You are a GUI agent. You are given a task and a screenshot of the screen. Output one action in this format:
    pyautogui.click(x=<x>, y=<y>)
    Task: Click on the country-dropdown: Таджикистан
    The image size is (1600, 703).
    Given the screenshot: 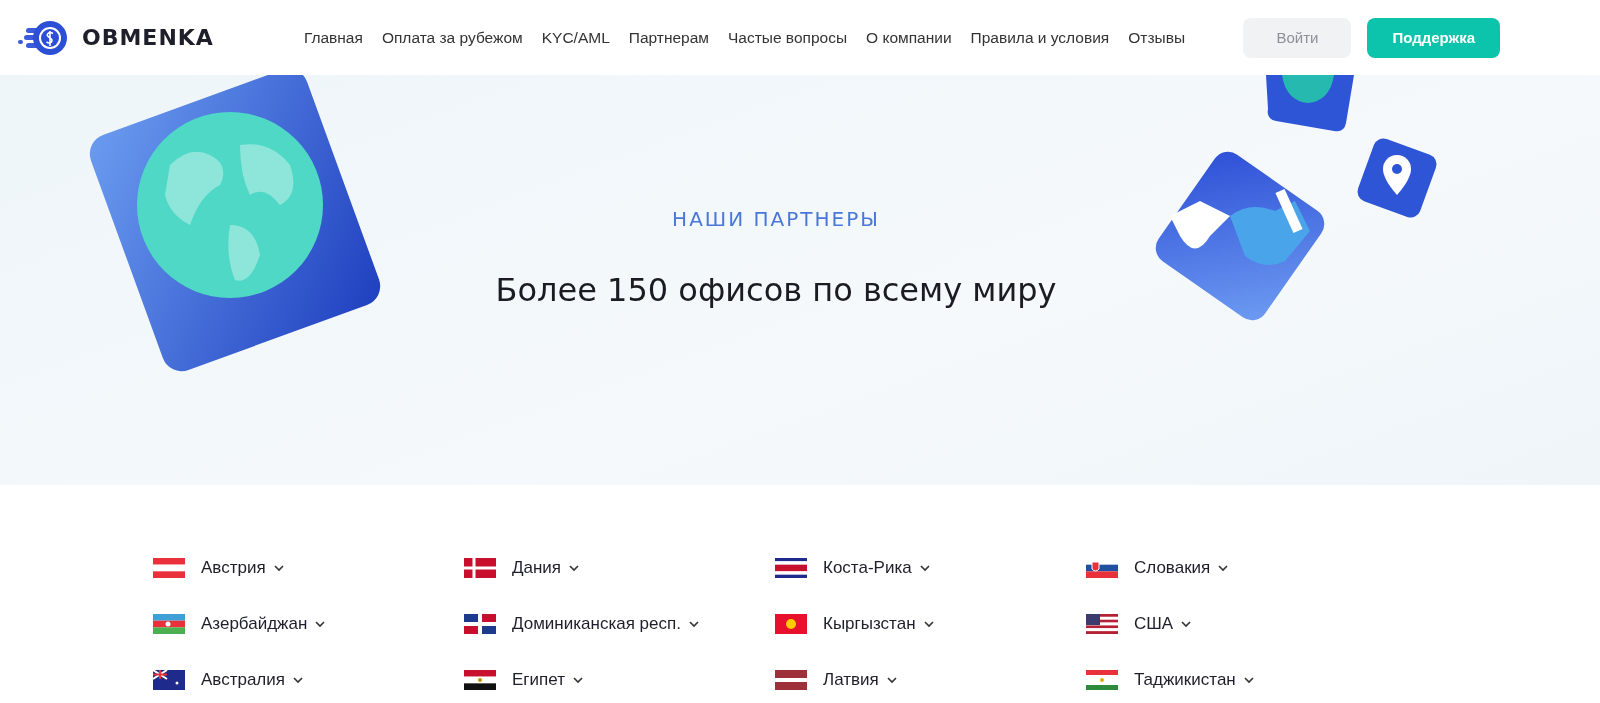 What is the action you would take?
    pyautogui.click(x=1194, y=680)
    